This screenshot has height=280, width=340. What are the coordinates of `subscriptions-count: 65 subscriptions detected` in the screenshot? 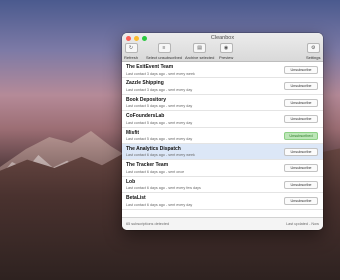 It's located at (148, 223).